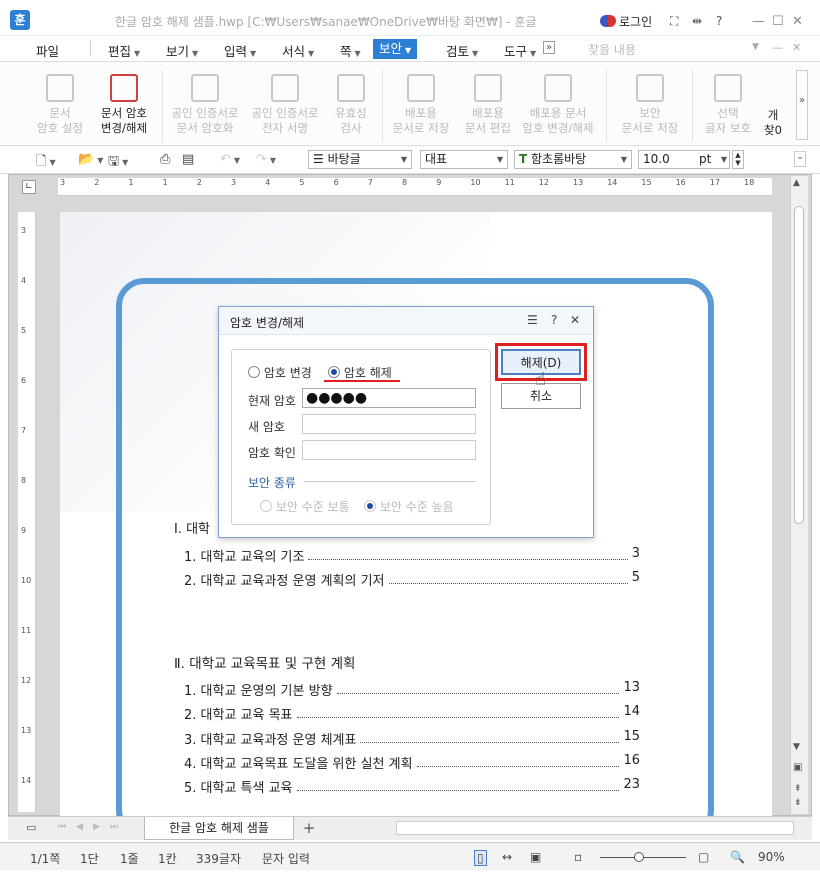 This screenshot has height=875, width=820. I want to click on menu-edit: 편집 ▼, so click(124, 50).